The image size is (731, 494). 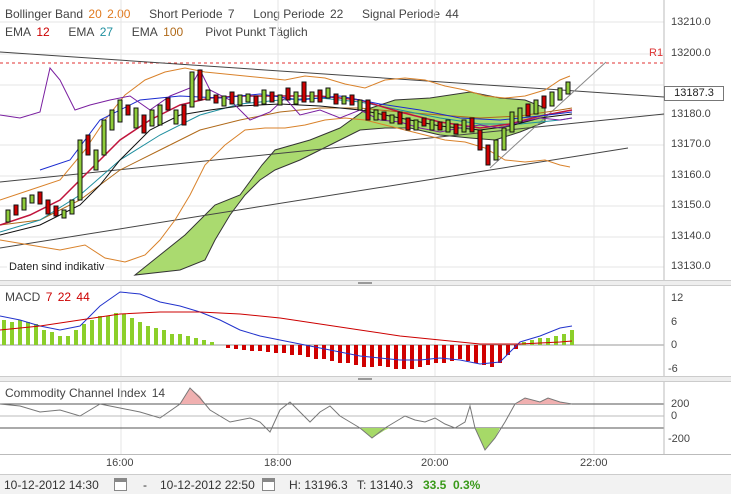 What do you see at coordinates (691, 266) in the screenshot?
I see `y-tick-13130: 13130.0` at bounding box center [691, 266].